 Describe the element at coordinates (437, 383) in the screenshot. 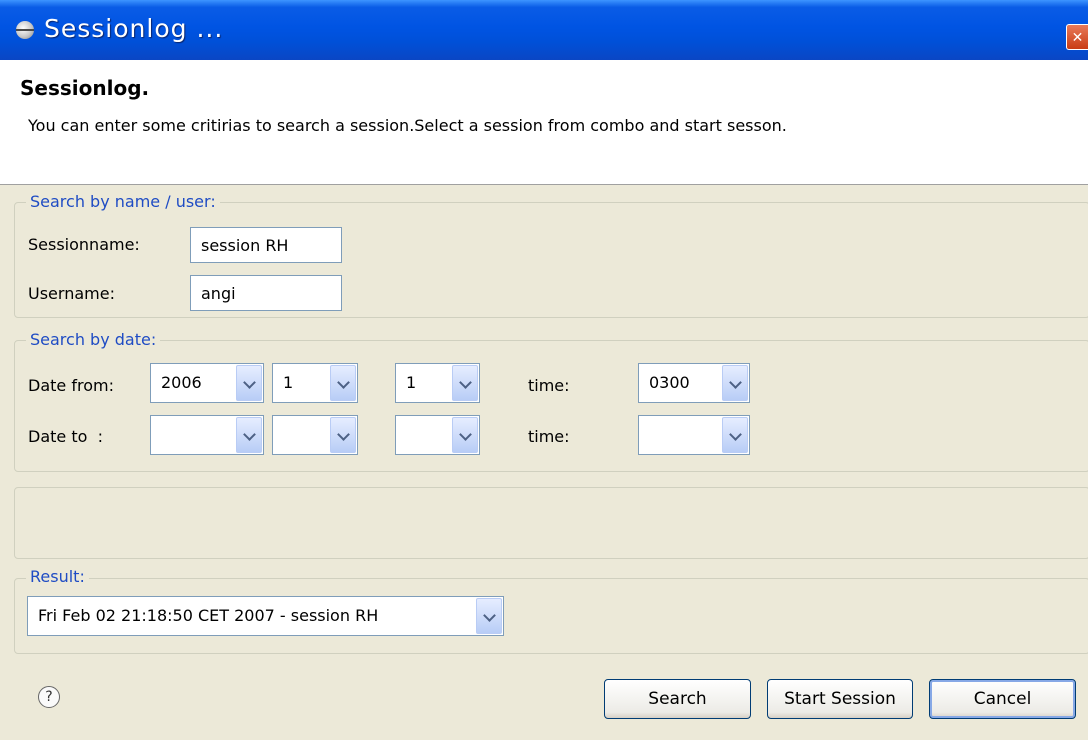

I see `from-day-combo: 1` at that location.